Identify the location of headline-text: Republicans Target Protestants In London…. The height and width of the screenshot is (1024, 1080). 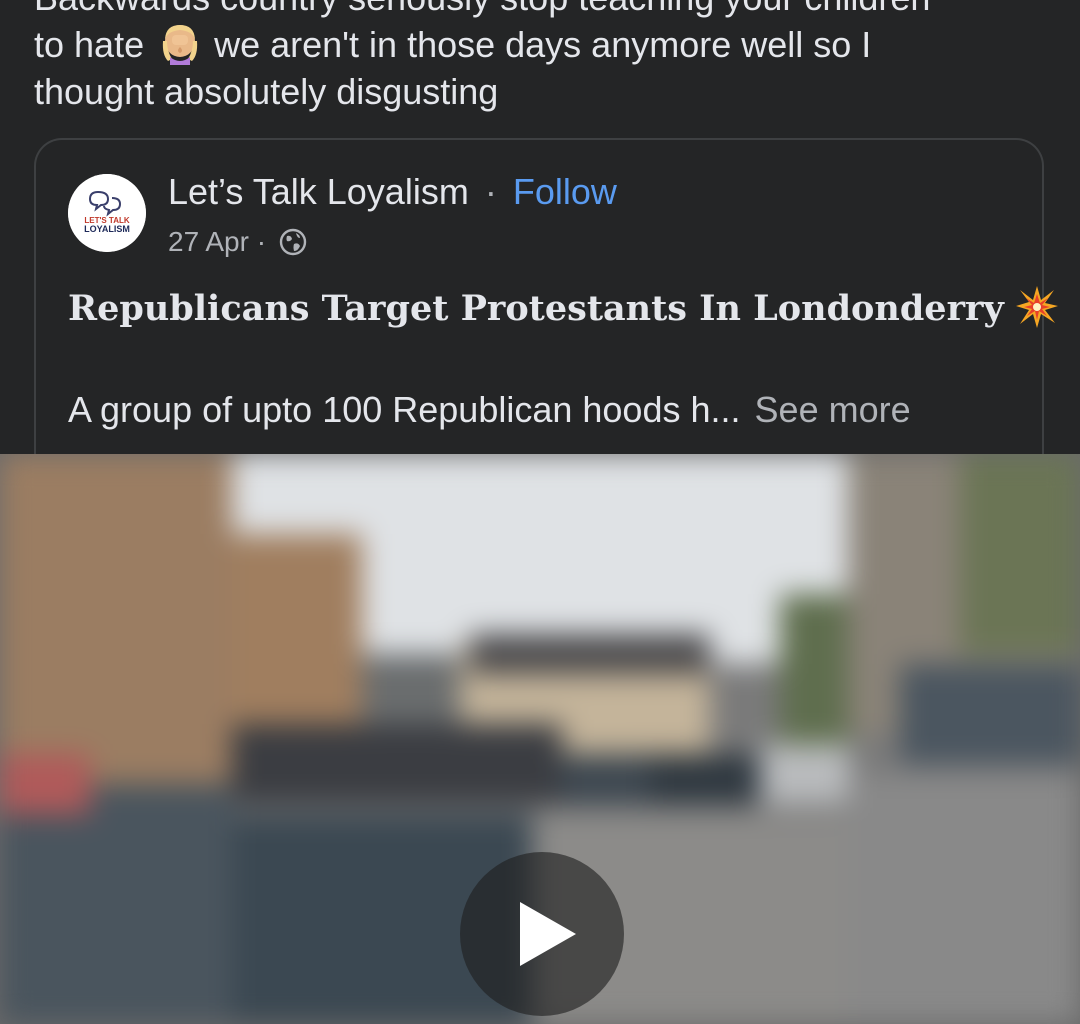
(536, 308).